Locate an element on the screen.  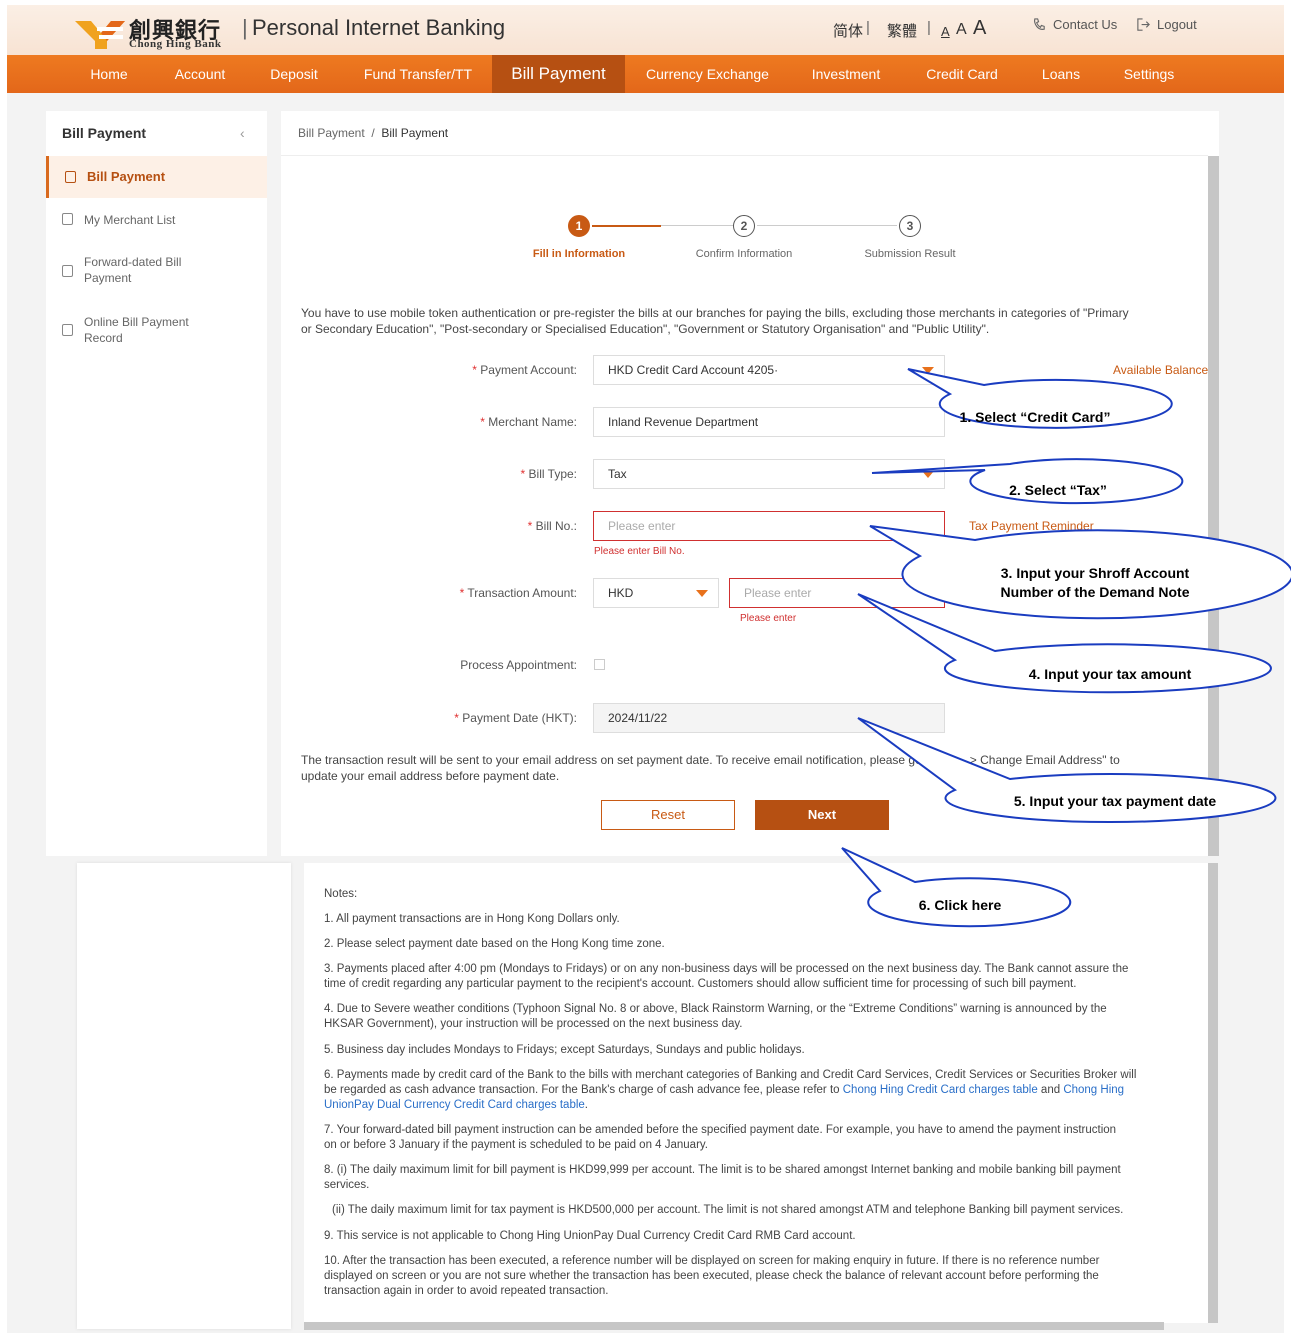
callout-2-text: 2. Select “Tax” is located at coordinates (1058, 490).